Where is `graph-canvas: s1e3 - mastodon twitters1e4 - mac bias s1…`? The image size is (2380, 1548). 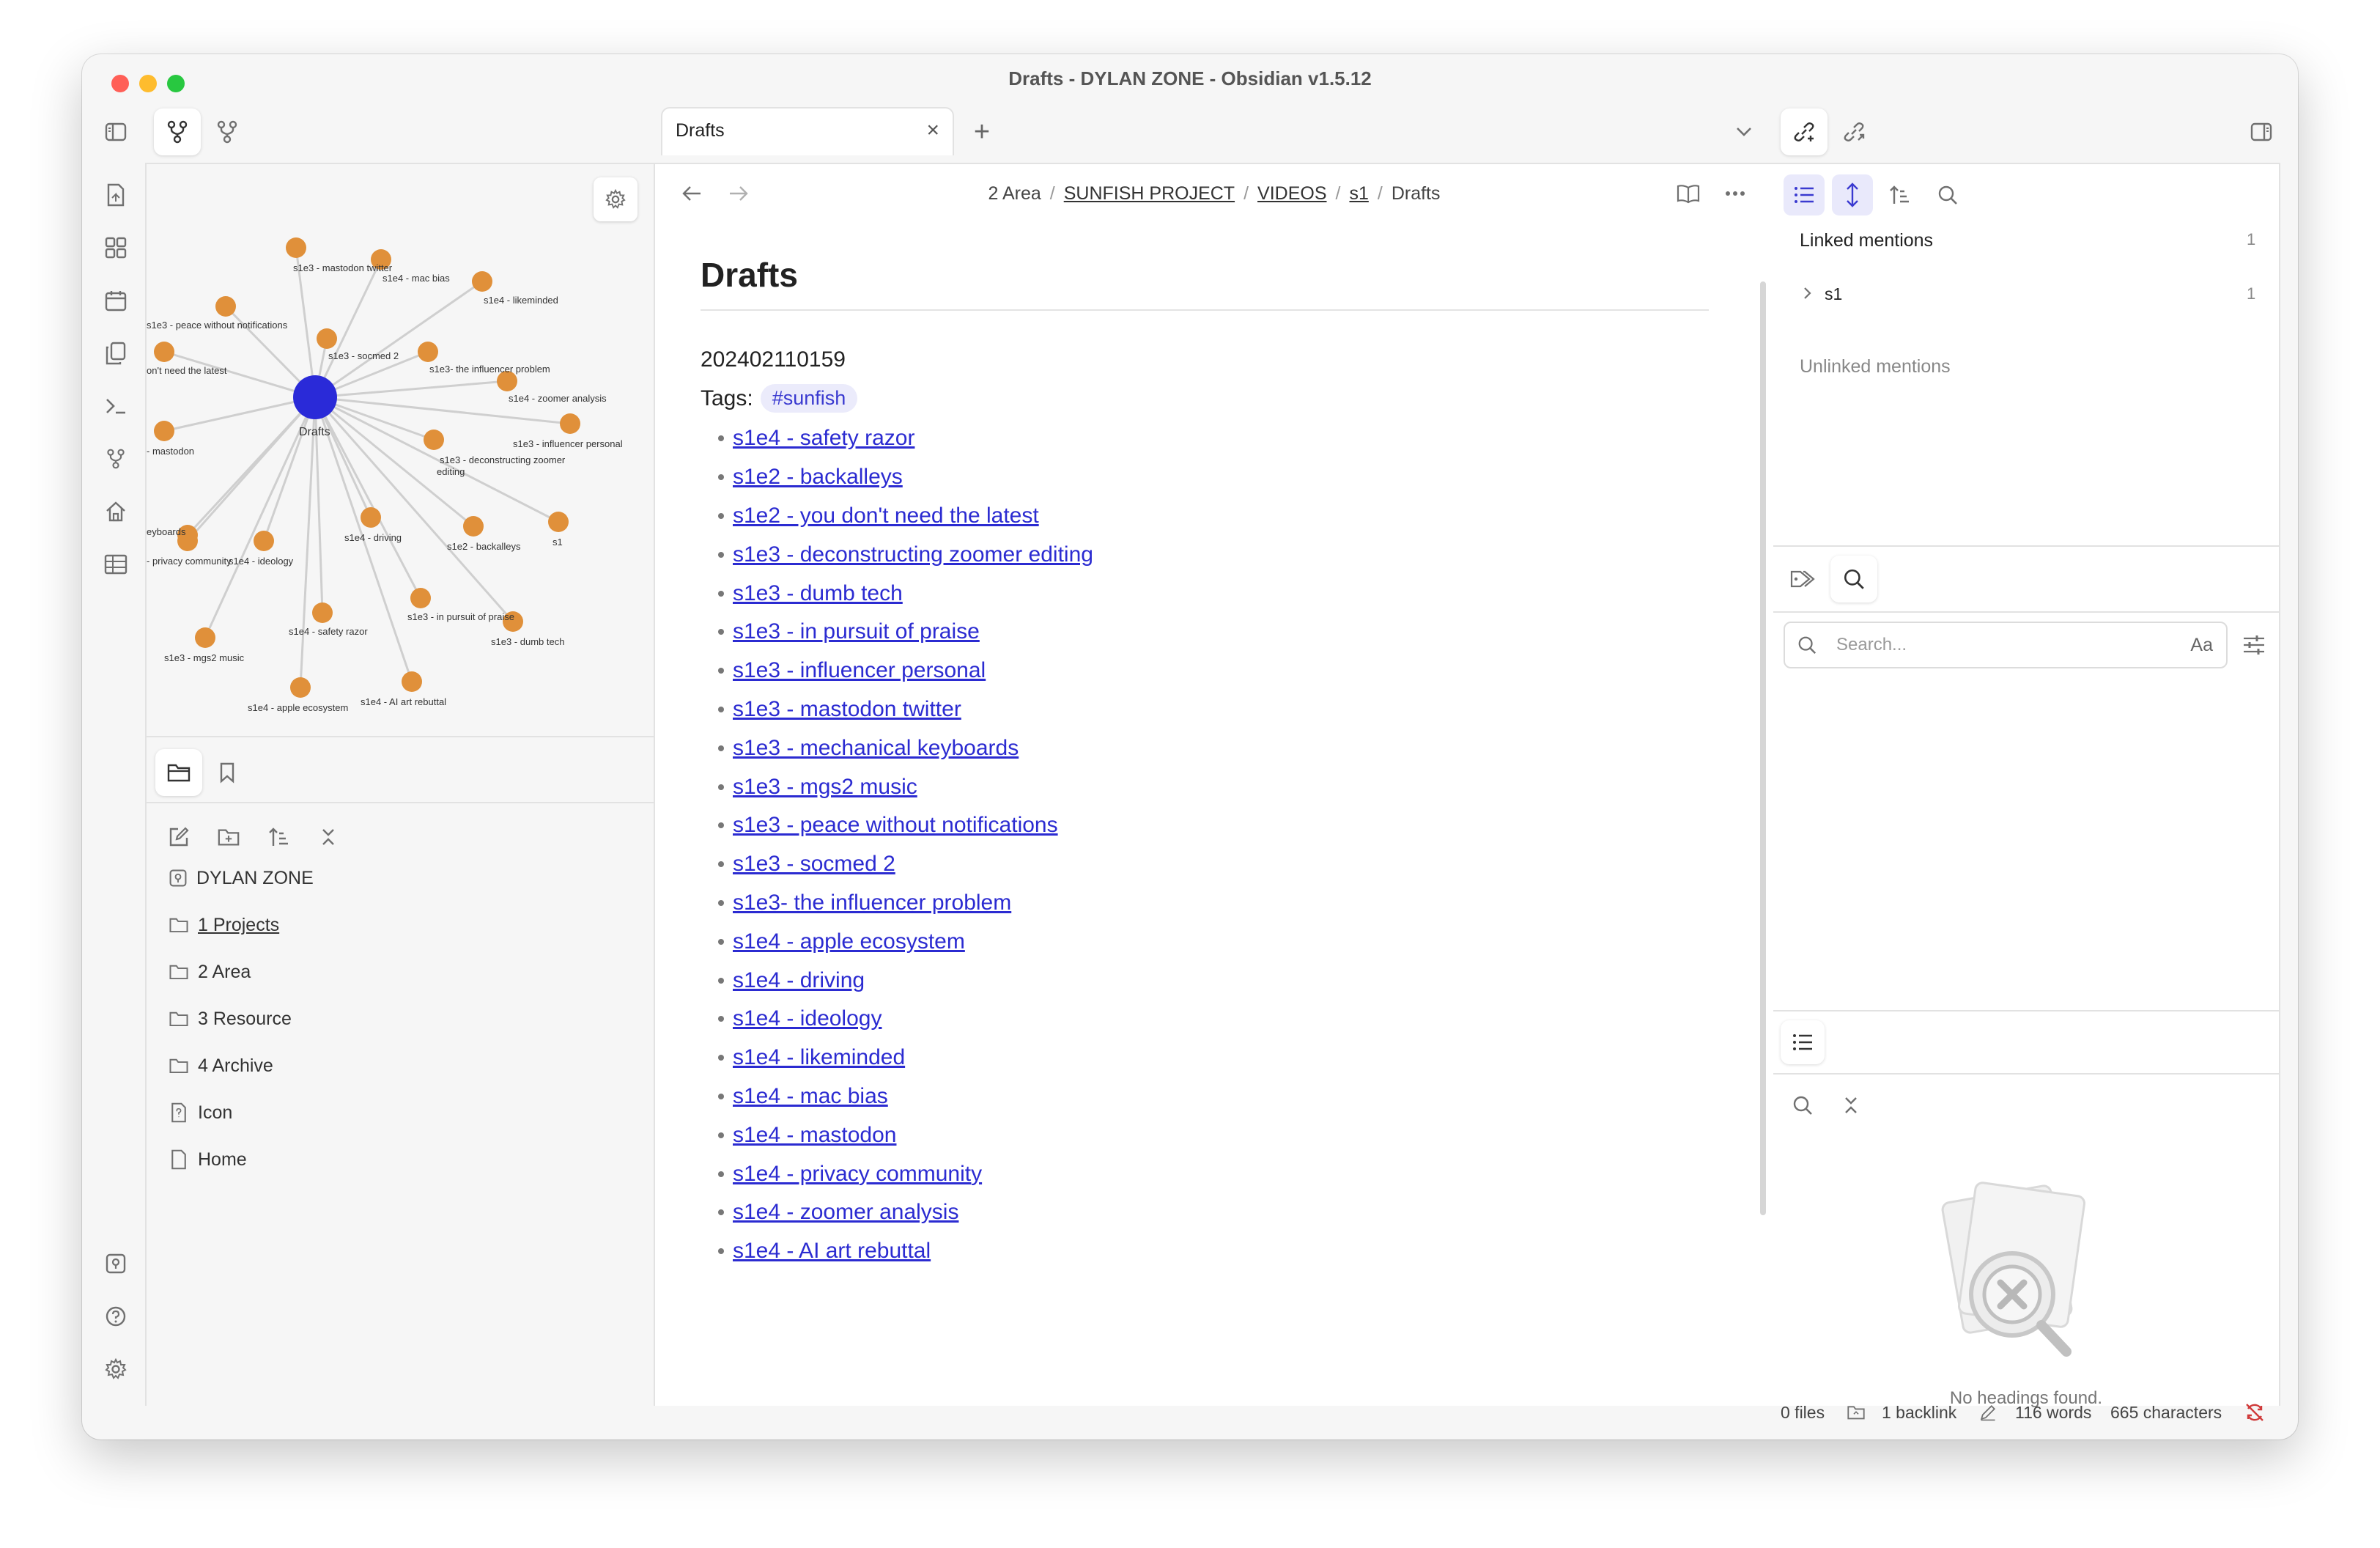 graph-canvas: s1e3 - mastodon twitters1e4 - mac bias s1… is located at coordinates (400, 450).